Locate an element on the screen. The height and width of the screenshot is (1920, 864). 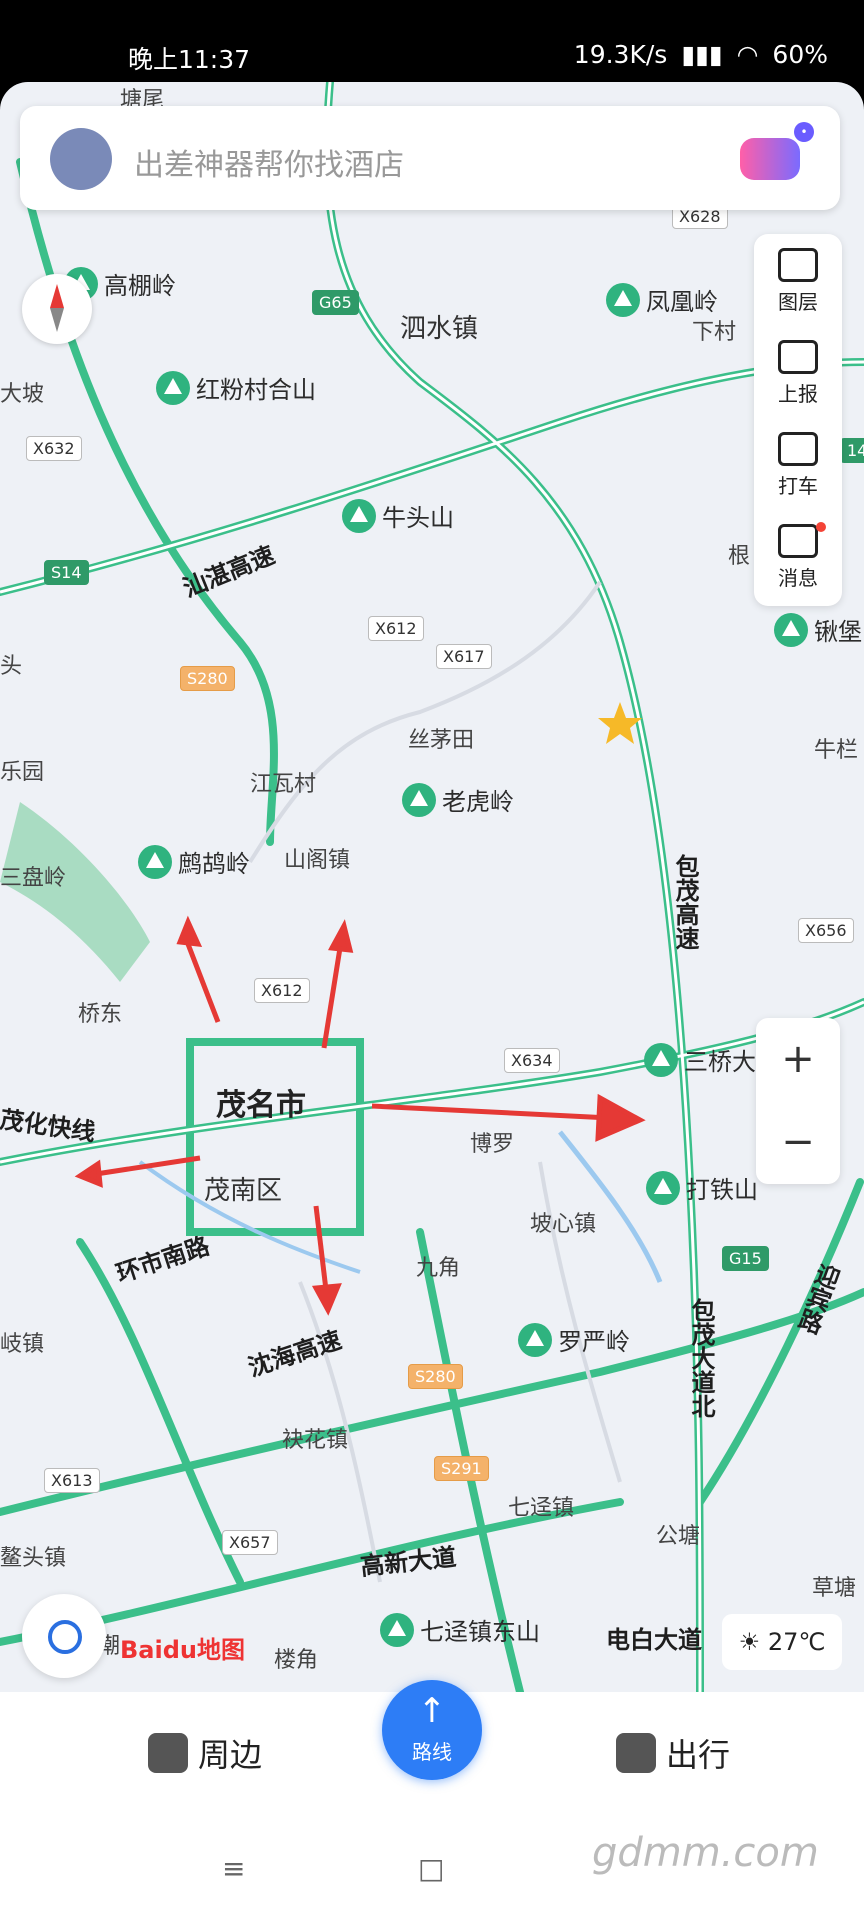
message-icon is located at coordinates (798, 541).